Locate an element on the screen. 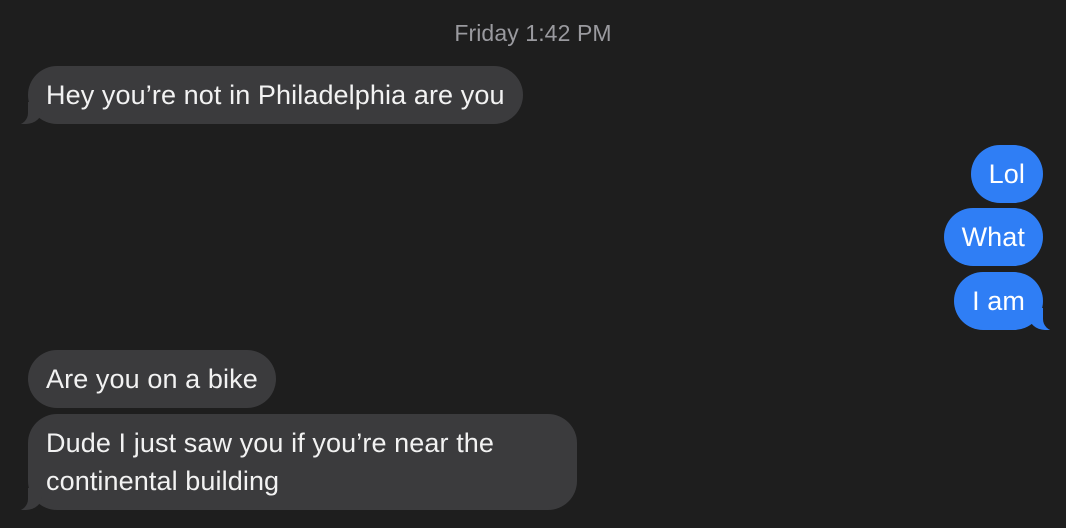 The image size is (1066, 528). message-text: Are you on a bike is located at coordinates (152, 379).